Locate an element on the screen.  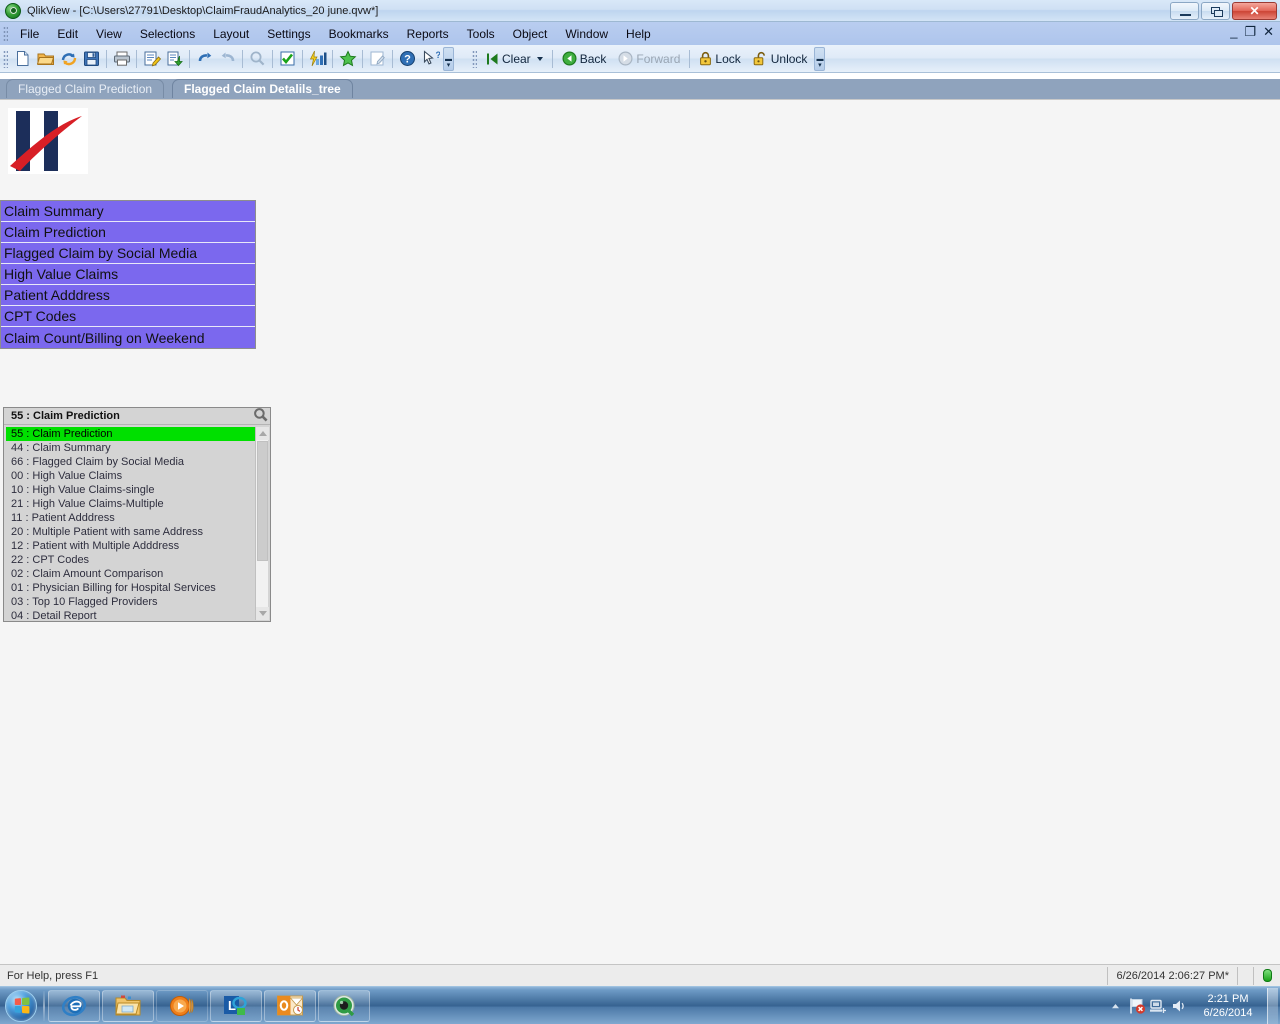
network-icon is located at coordinates (1157, 1005).